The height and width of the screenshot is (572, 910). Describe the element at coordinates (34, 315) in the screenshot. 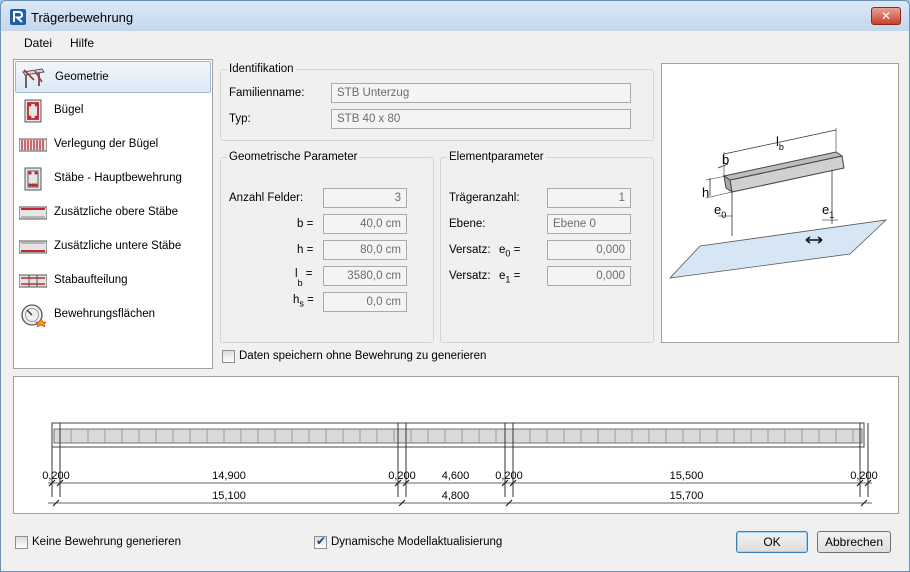

I see `reinforcement-areas-icon` at that location.